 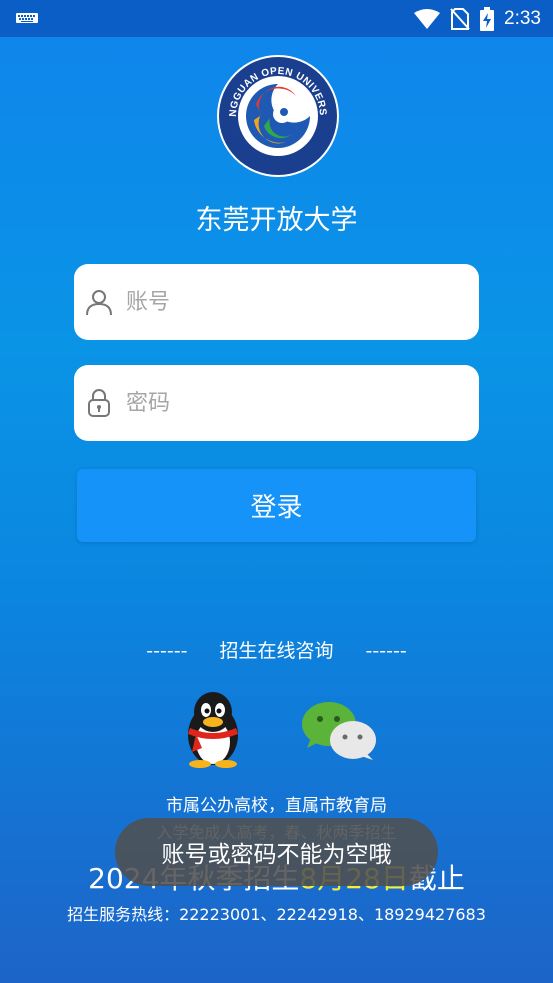 I want to click on university-logo: DONGGUAN OPEN UNIVERSITY 东莞开放大学, so click(x=277, y=115).